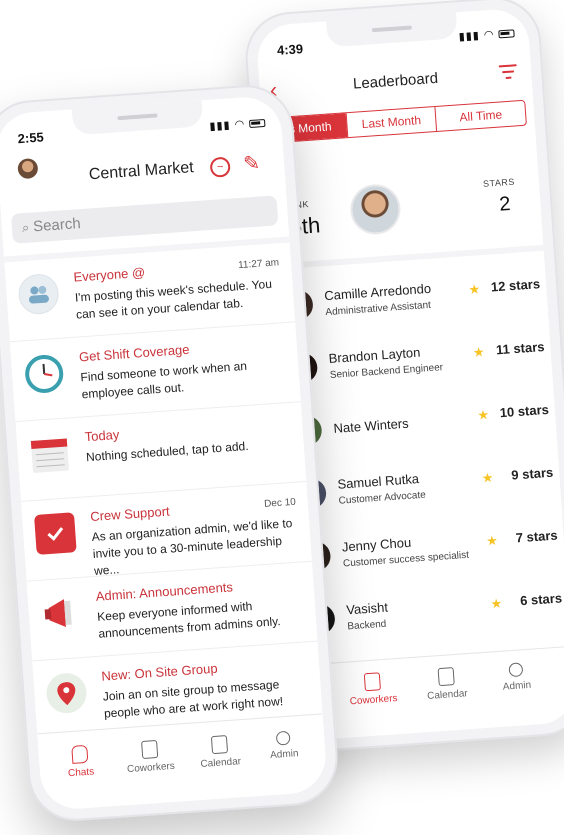  I want to click on coworker-name: Brandon Layton, so click(374, 355).